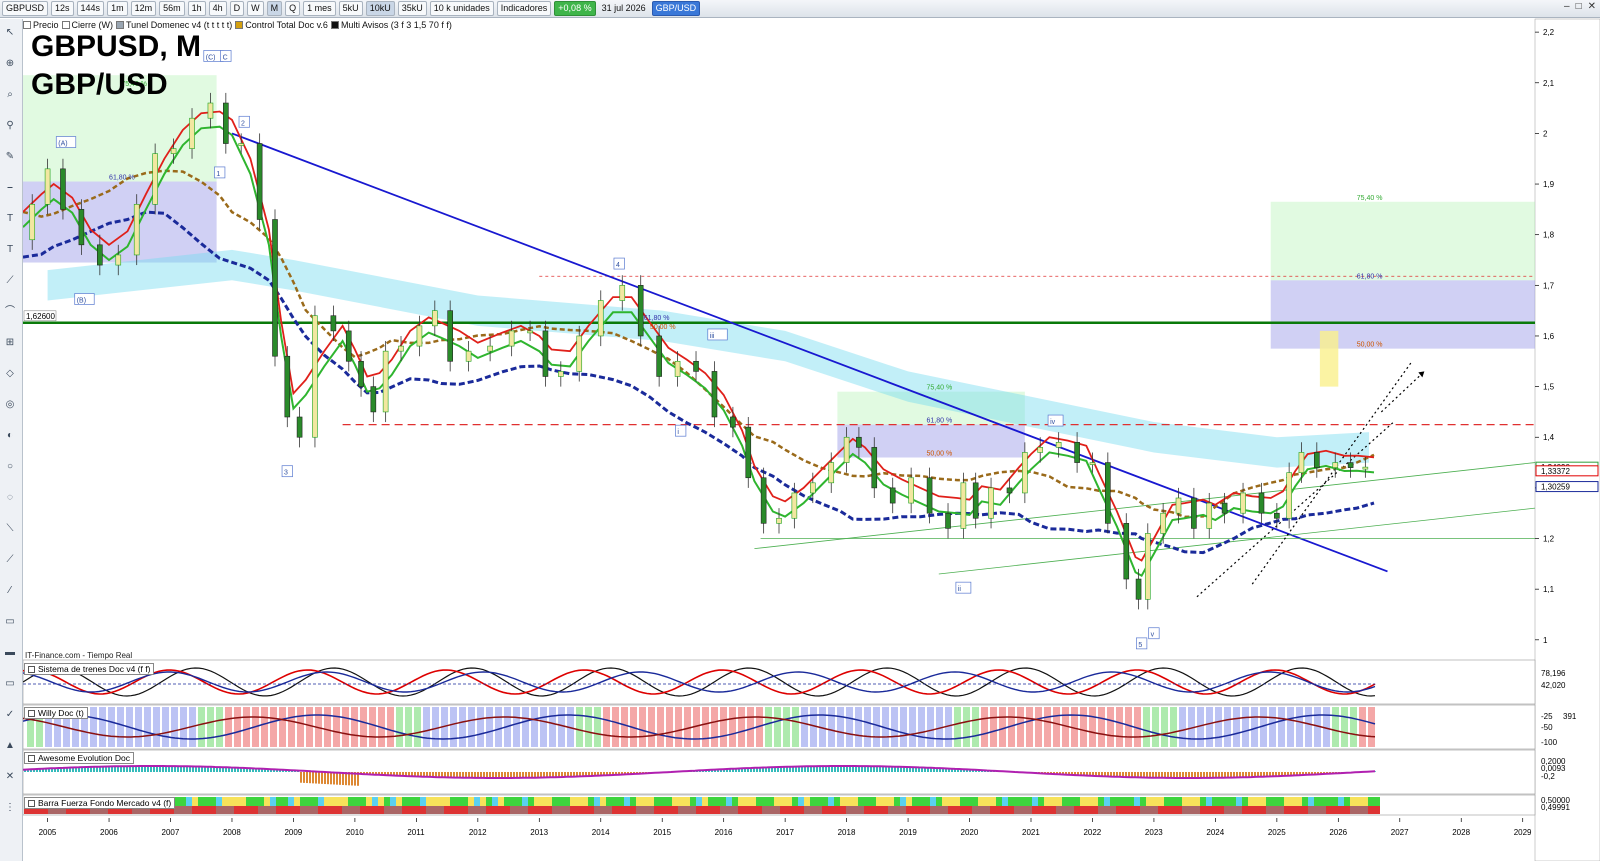  I want to click on indicator-multi-avisos: Multi Avisos (3 f 3 1,5 70 f f), so click(391, 25).